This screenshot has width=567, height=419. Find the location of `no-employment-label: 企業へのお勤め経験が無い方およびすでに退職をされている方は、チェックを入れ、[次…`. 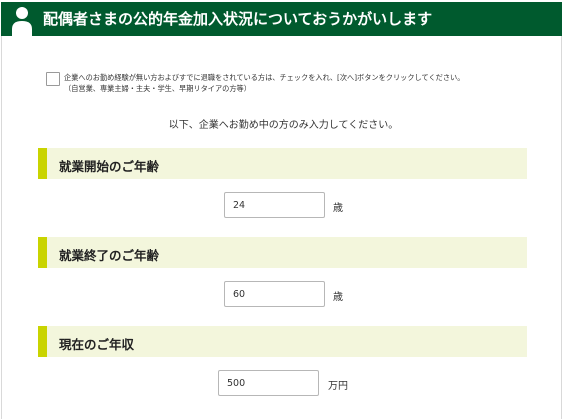

no-employment-label: 企業へのお勤め経験が無い方およびすでに退職をされている方は、チェックを入れ、[次… is located at coordinates (299, 83).